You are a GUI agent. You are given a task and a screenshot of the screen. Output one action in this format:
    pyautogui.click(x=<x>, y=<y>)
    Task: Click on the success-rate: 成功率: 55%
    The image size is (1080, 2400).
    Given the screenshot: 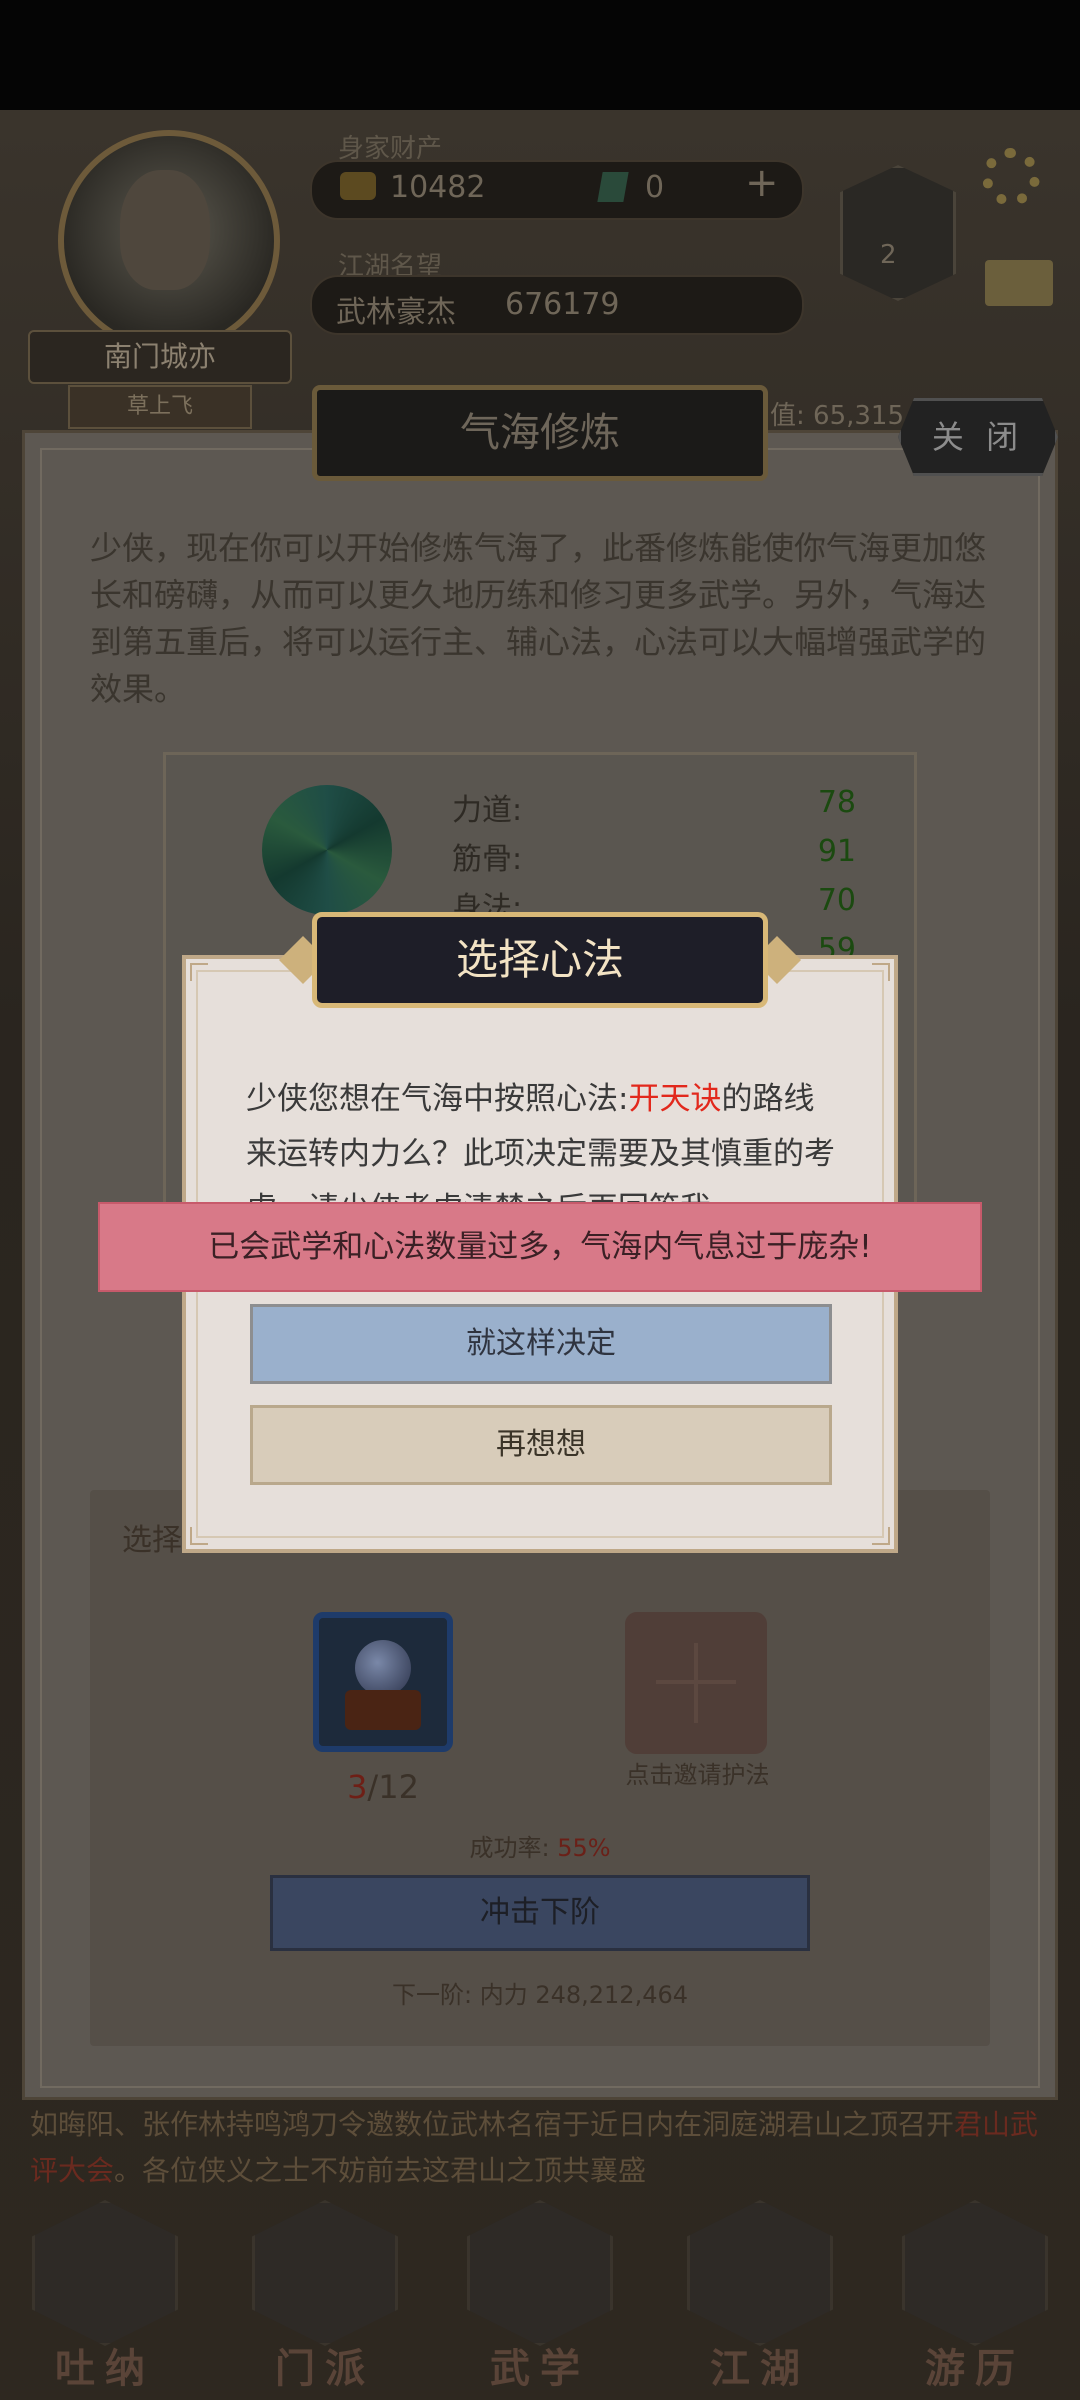 What is the action you would take?
    pyautogui.click(x=540, y=1845)
    